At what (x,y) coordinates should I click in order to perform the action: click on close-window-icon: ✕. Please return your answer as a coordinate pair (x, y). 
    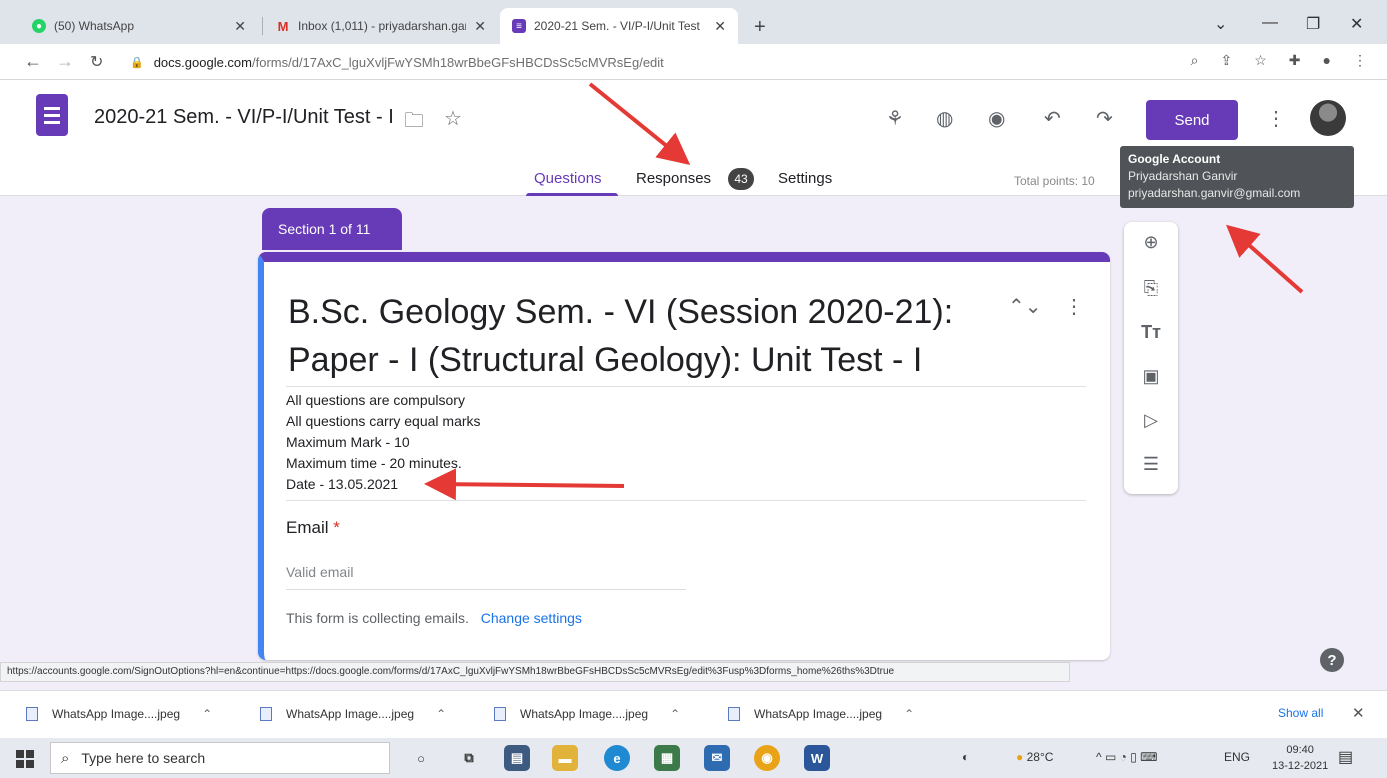
    Looking at the image, I should click on (1356, 24).